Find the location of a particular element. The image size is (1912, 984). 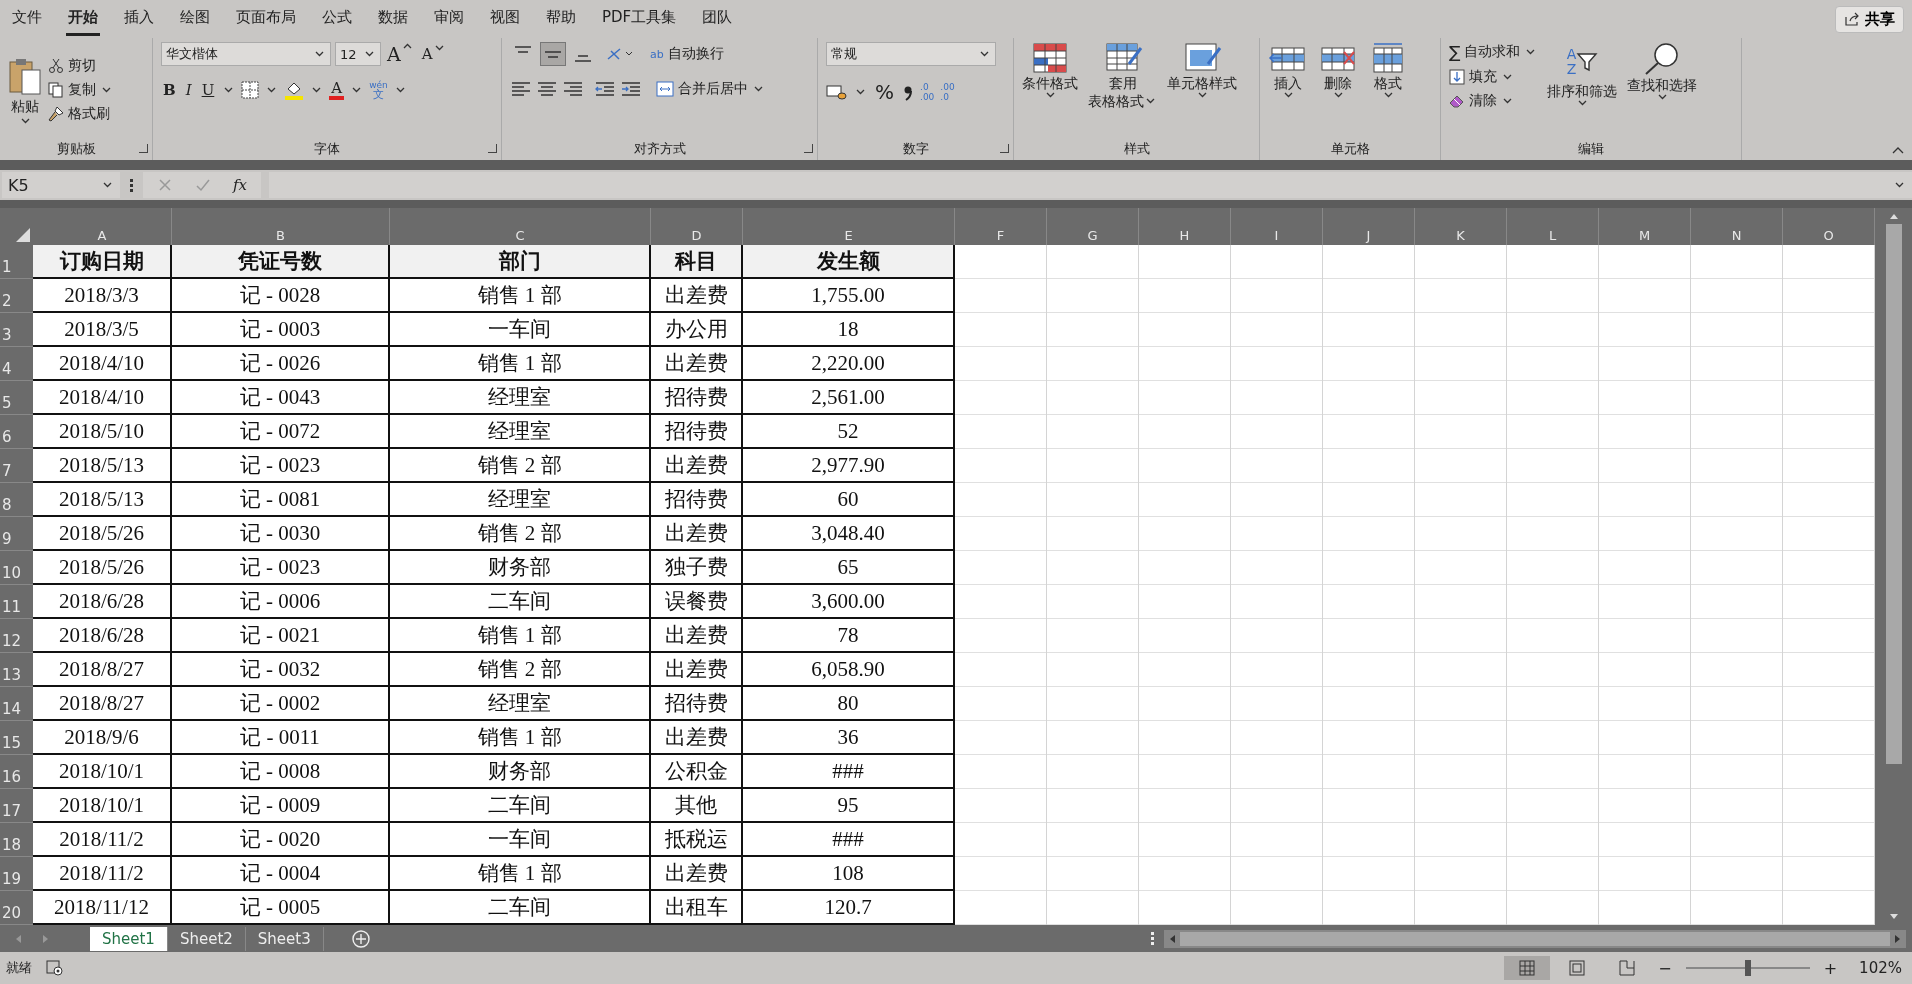

name-box: K5 is located at coordinates (61, 185).